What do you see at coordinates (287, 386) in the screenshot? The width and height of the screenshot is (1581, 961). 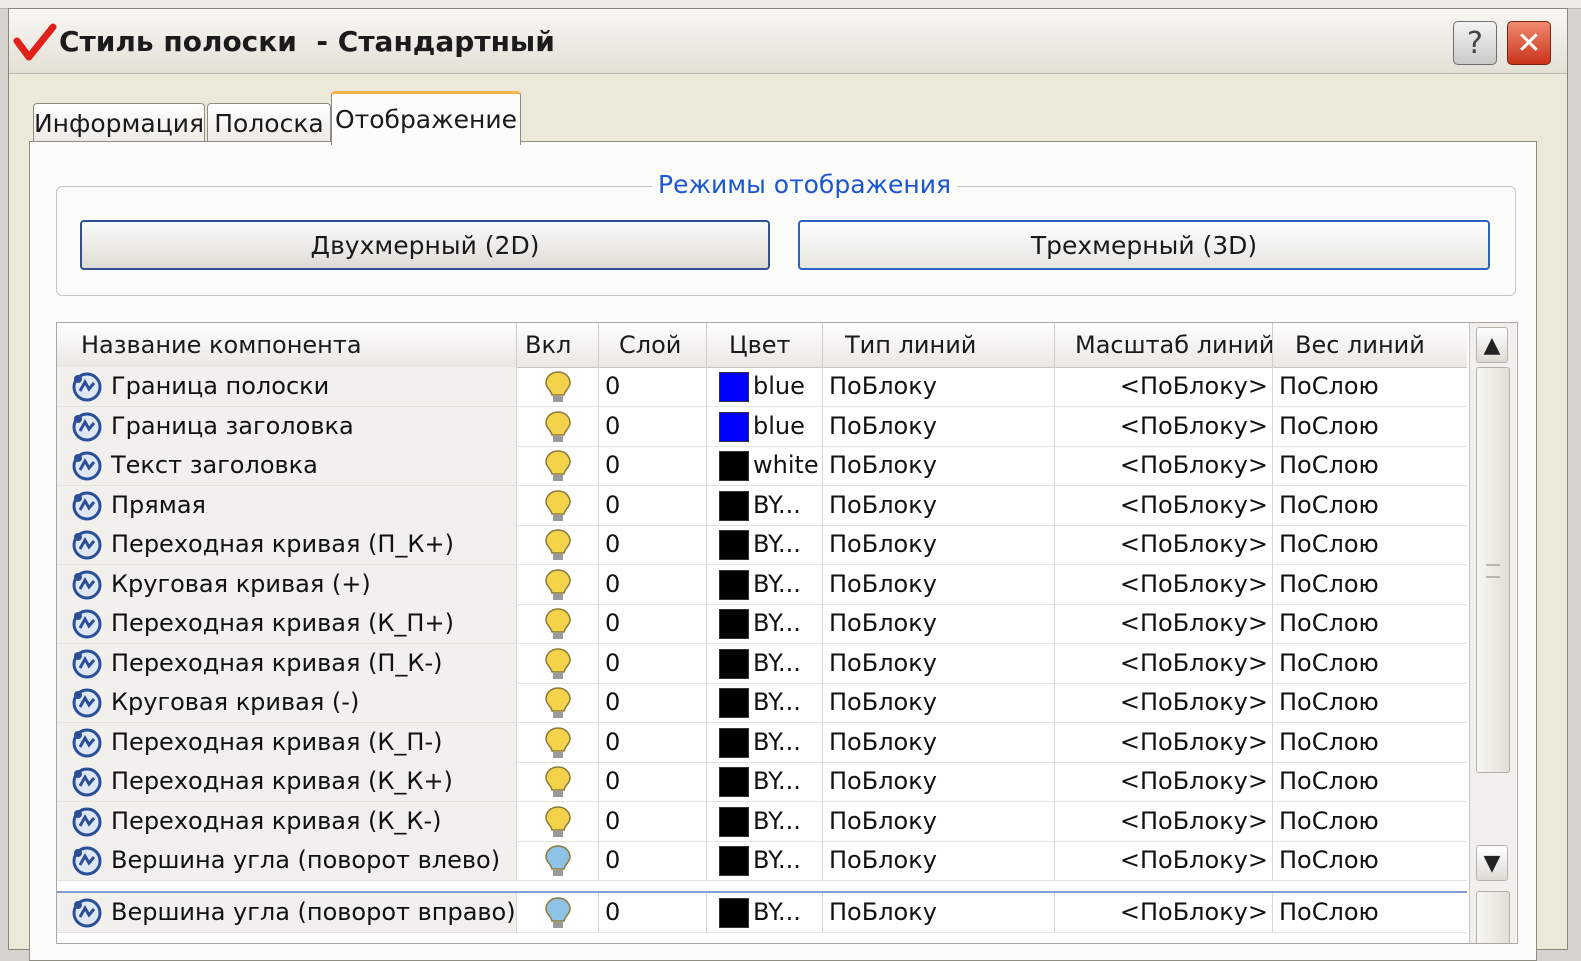 I see `component-name-cell: Граница полоски` at bounding box center [287, 386].